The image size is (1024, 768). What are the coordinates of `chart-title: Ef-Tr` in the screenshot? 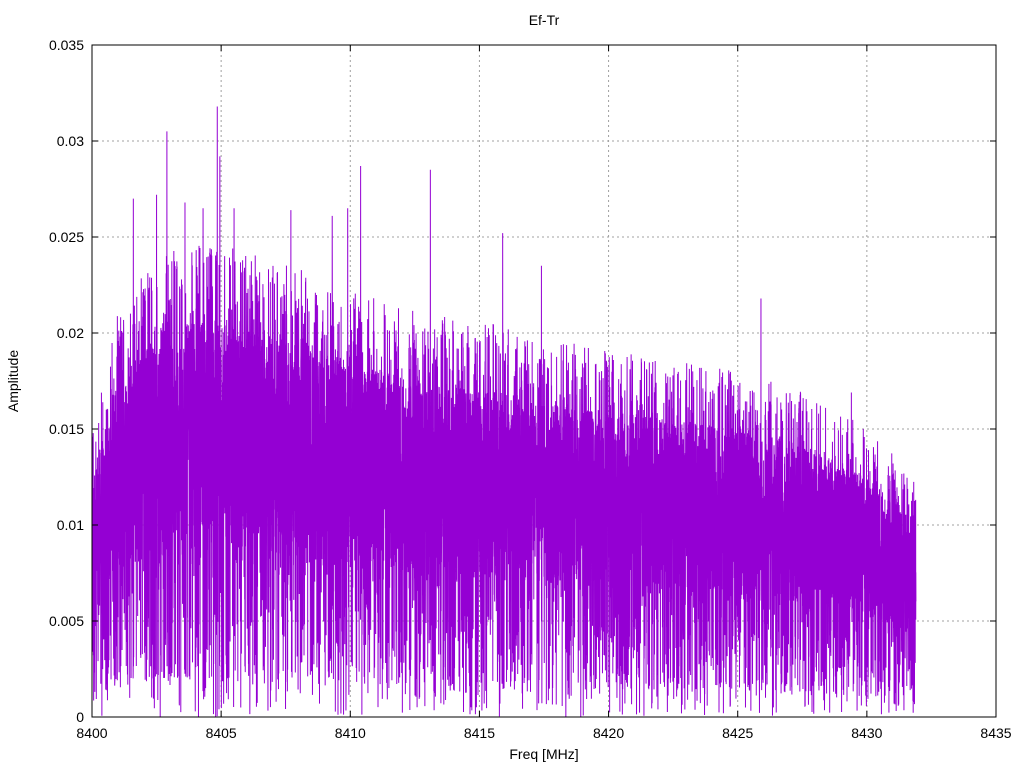 It's located at (544, 20).